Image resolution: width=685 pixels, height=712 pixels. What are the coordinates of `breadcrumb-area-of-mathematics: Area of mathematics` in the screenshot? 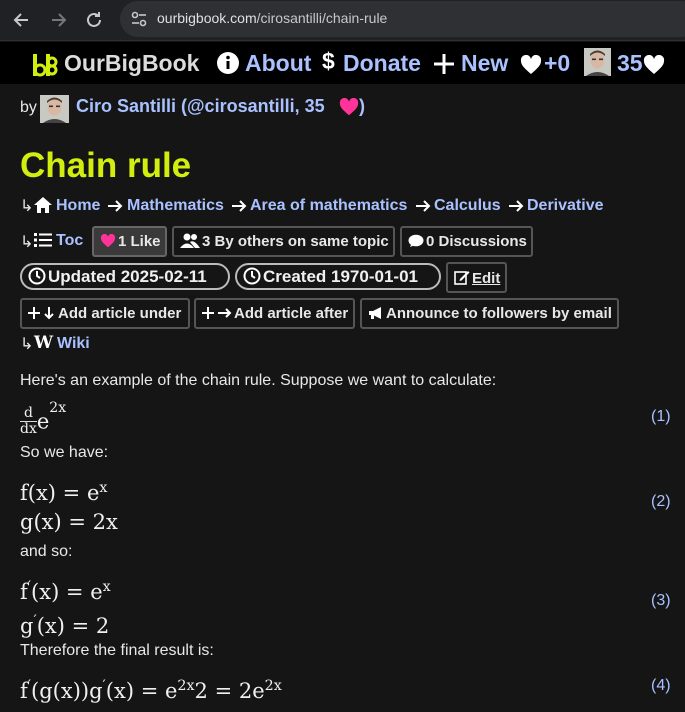 It's located at (328, 206).